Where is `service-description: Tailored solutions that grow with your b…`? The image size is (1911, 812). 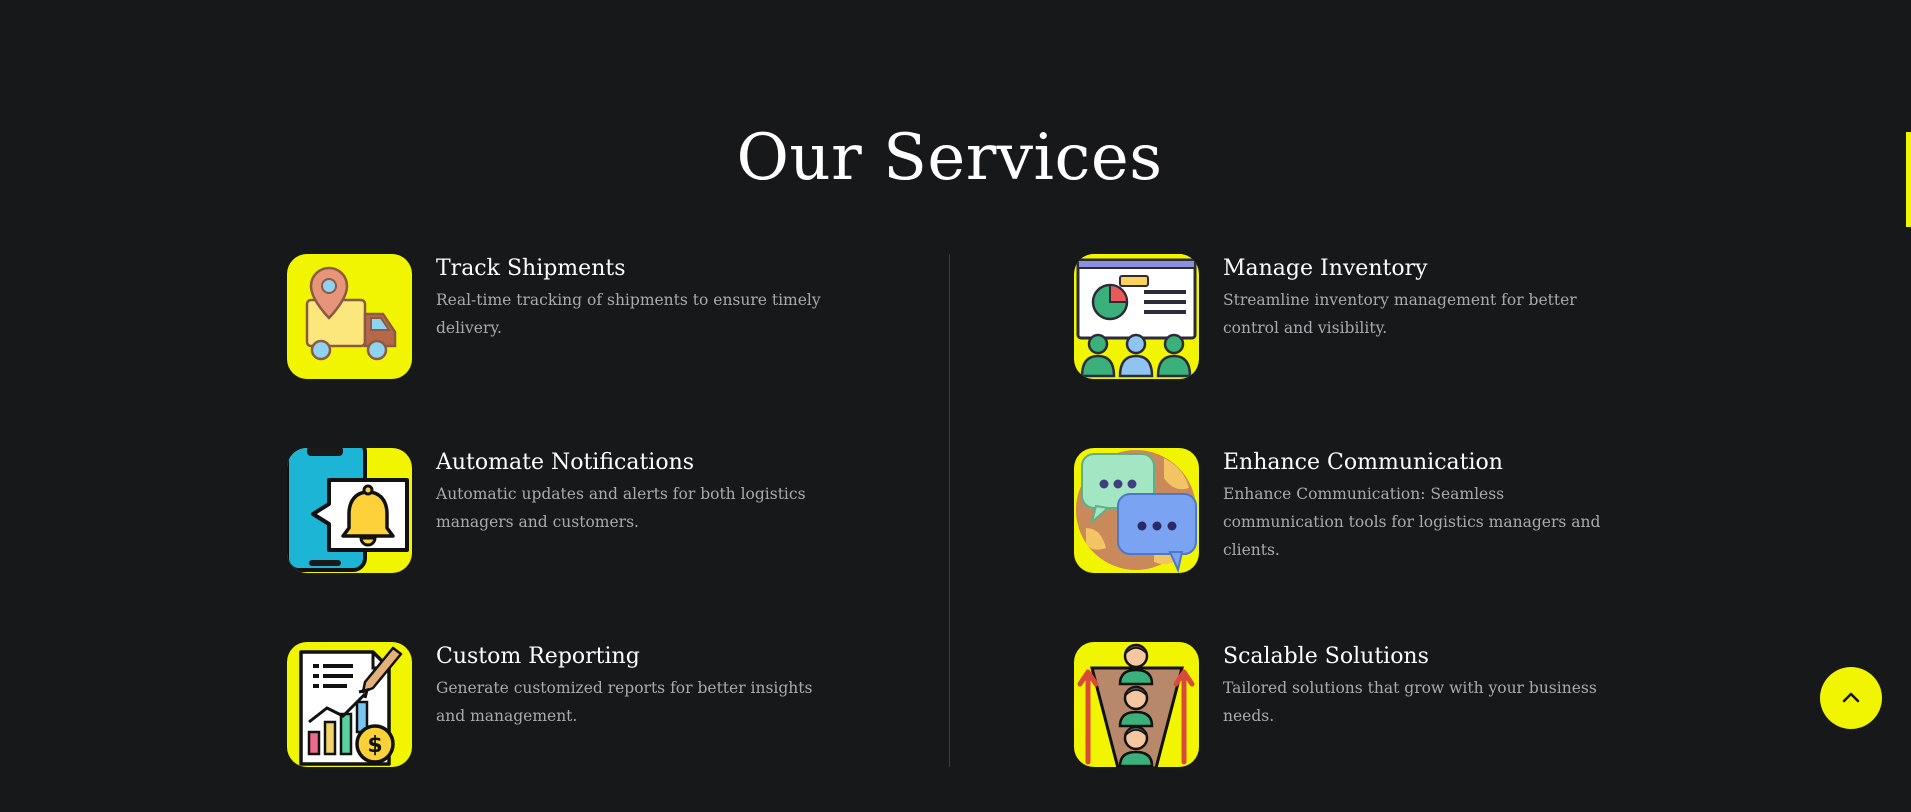 service-description: Tailored solutions that grow with your b… is located at coordinates (1410, 702).